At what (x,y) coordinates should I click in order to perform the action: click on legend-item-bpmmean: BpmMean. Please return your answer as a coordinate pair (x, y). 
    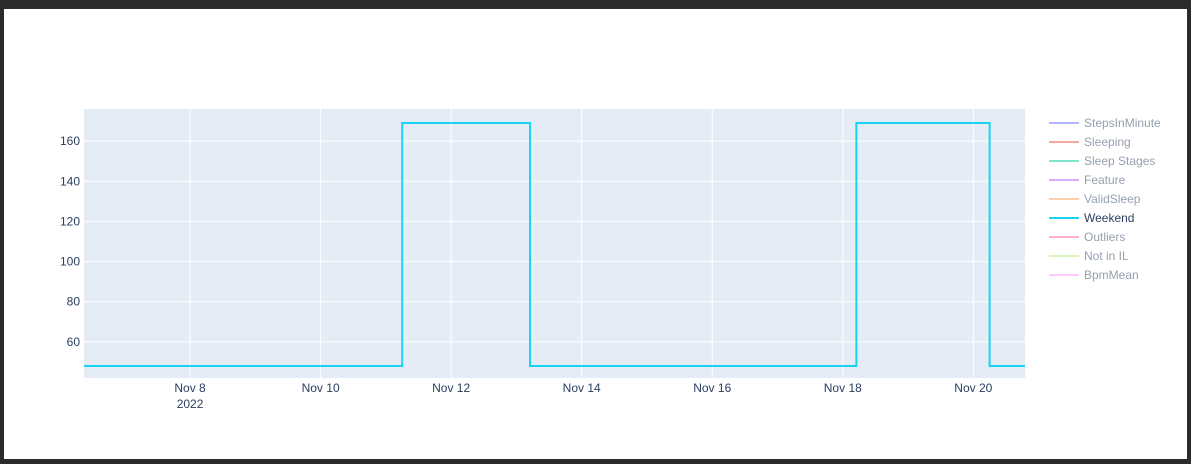
    Looking at the image, I should click on (1094, 275).